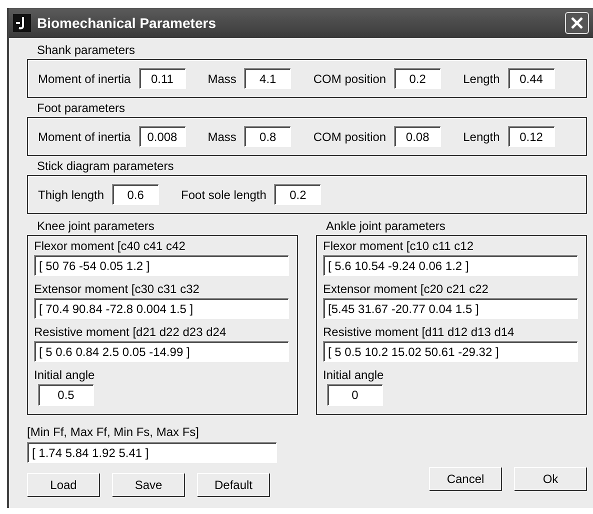 The height and width of the screenshot is (514, 593). What do you see at coordinates (148, 485) in the screenshot?
I see `action-button: Save` at bounding box center [148, 485].